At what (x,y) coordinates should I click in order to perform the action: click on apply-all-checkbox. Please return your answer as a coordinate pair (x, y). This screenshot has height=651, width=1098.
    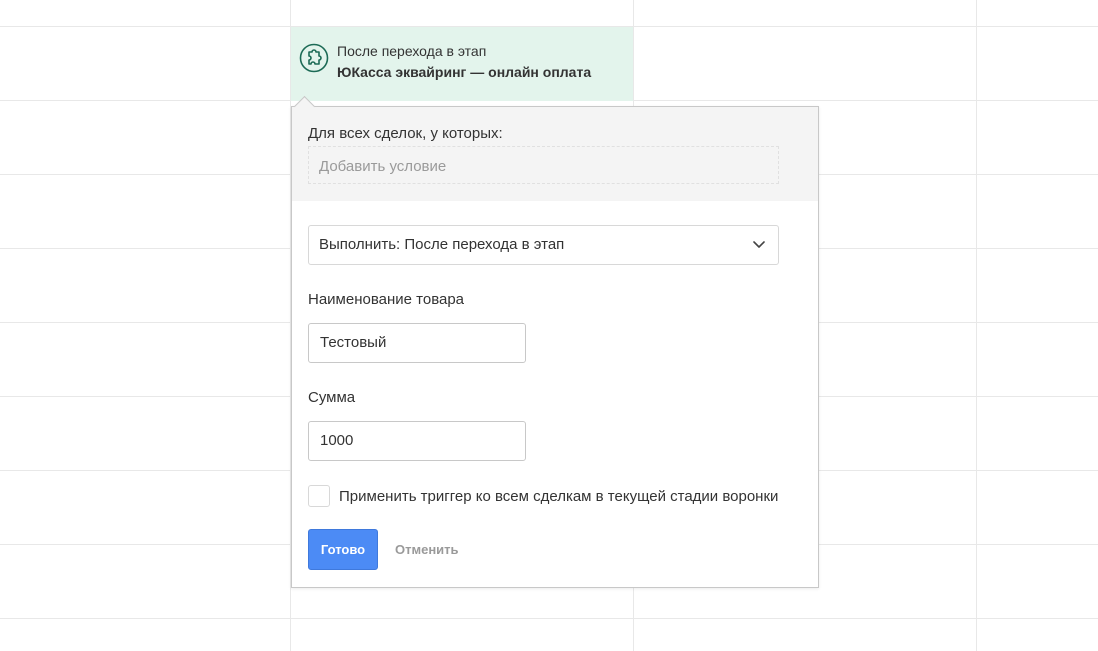
    Looking at the image, I should click on (319, 496).